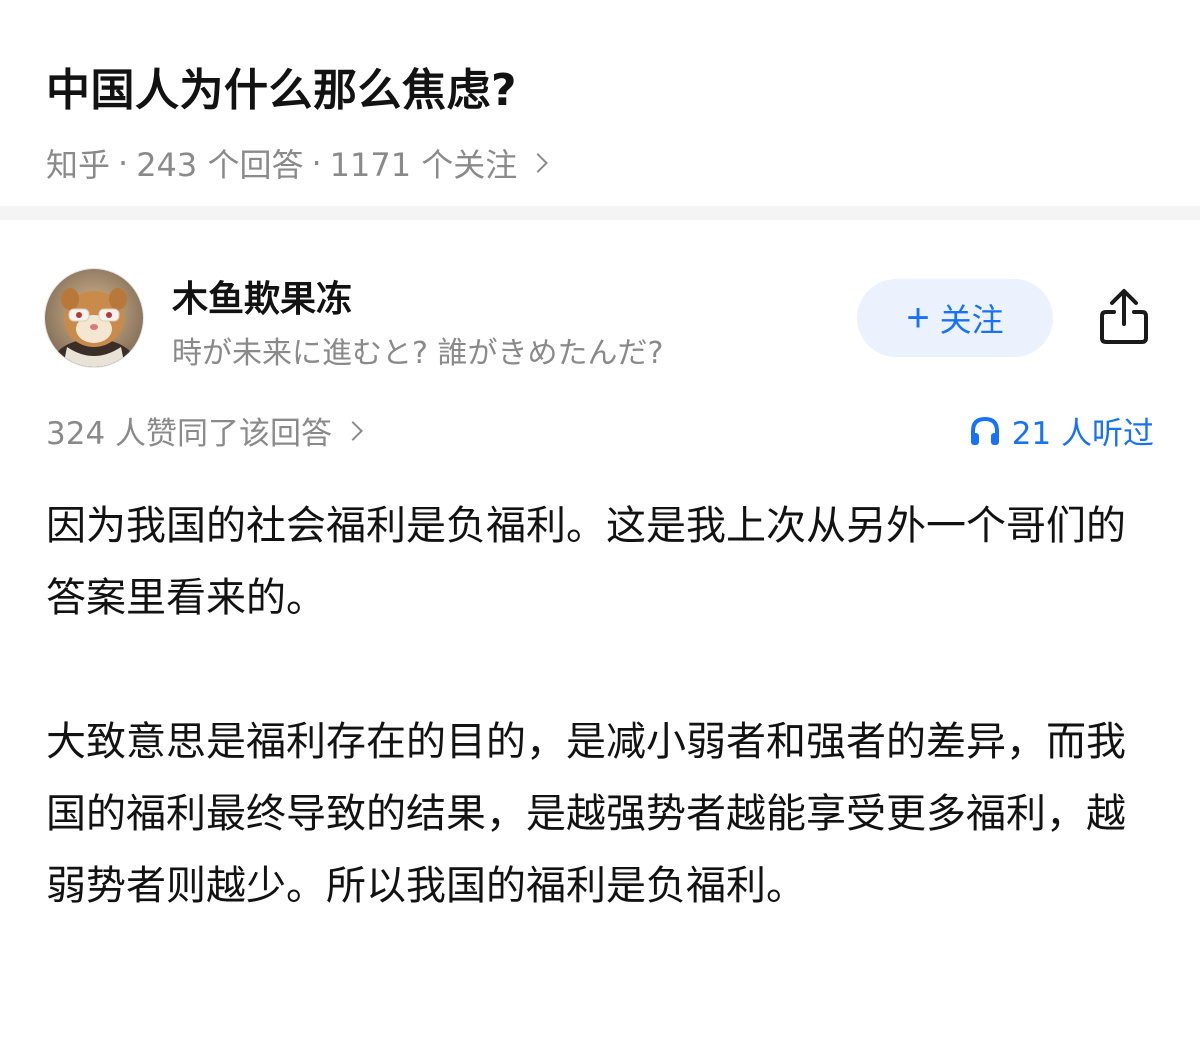 The width and height of the screenshot is (1200, 1056). I want to click on follow-label: 关注, so click(971, 320).